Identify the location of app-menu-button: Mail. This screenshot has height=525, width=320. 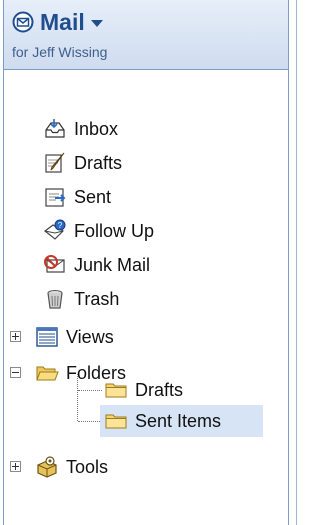
(57, 22).